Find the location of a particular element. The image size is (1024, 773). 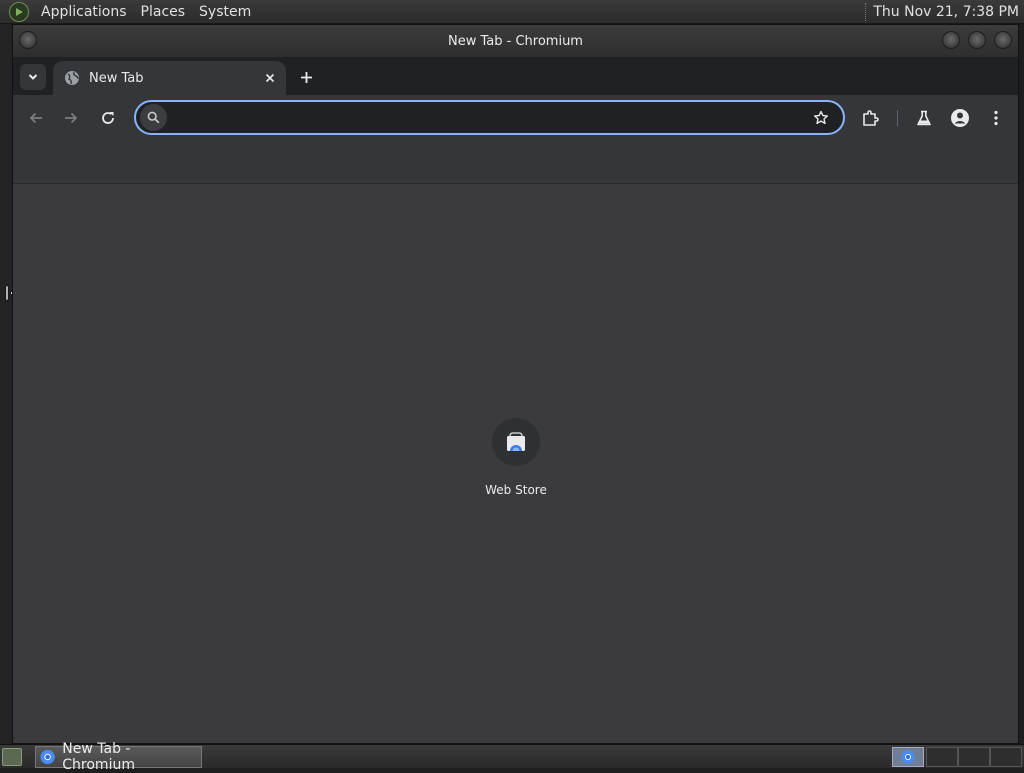

browser-menu-button is located at coordinates (996, 118).